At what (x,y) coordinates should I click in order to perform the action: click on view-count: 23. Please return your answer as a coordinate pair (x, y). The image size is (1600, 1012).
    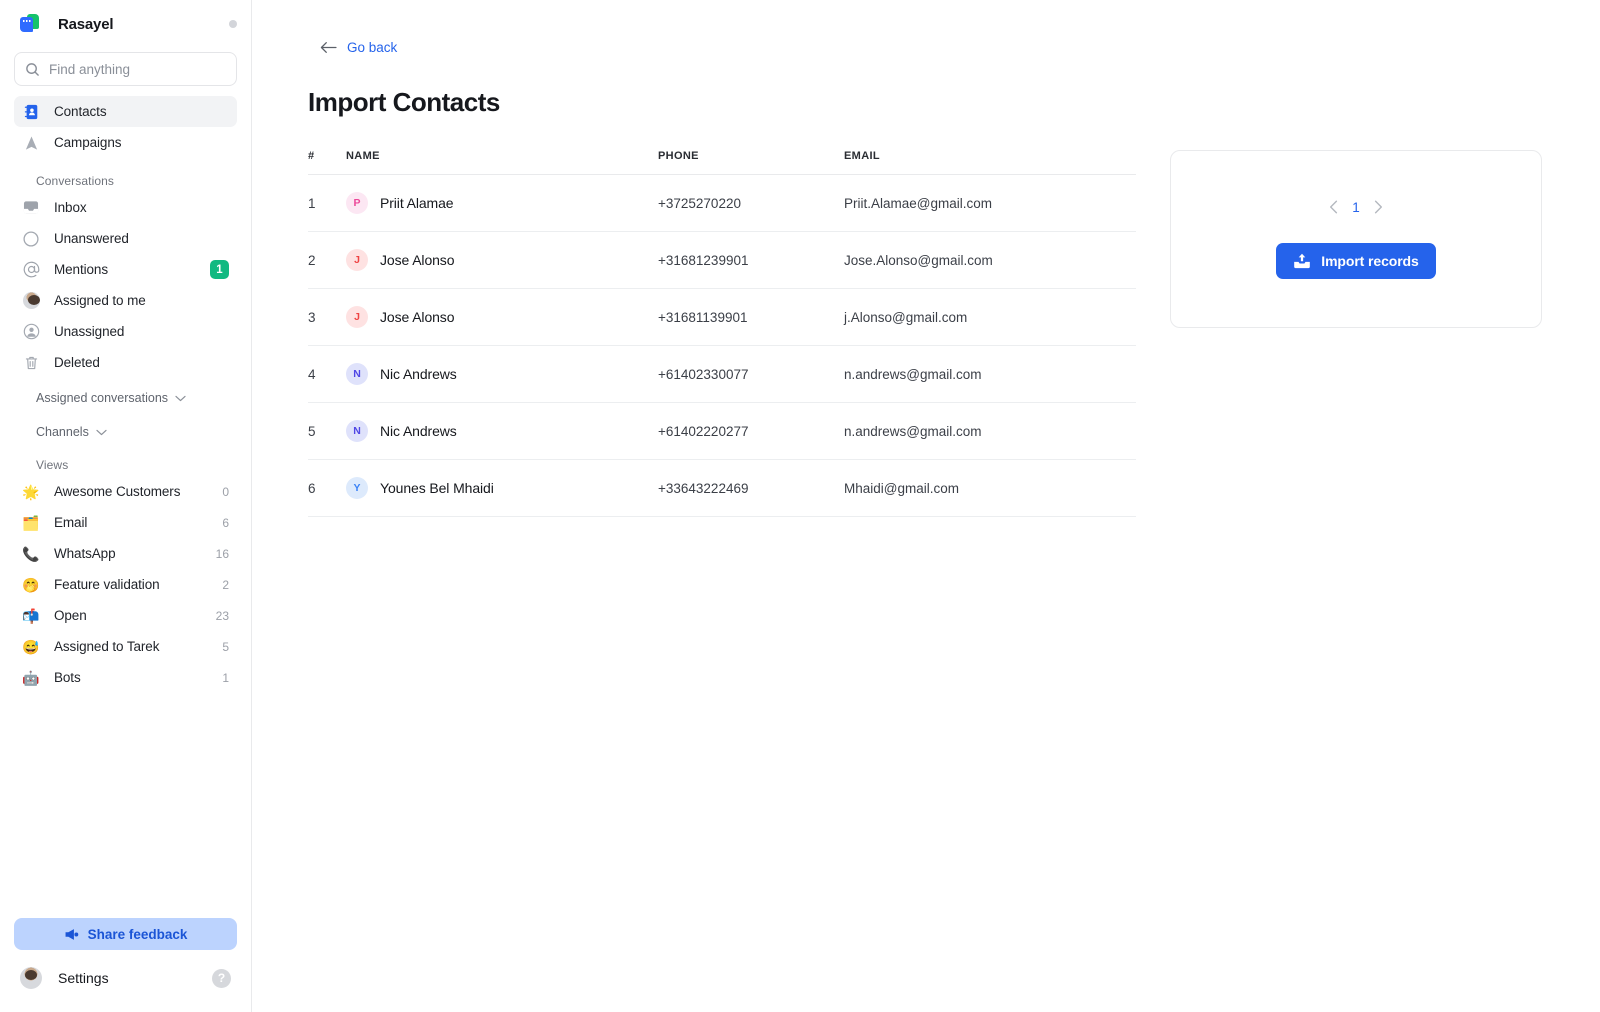
    Looking at the image, I should click on (222, 615).